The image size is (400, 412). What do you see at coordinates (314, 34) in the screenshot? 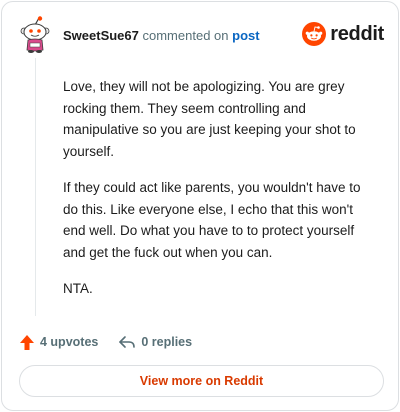
I see `reddit-logo-icon` at bounding box center [314, 34].